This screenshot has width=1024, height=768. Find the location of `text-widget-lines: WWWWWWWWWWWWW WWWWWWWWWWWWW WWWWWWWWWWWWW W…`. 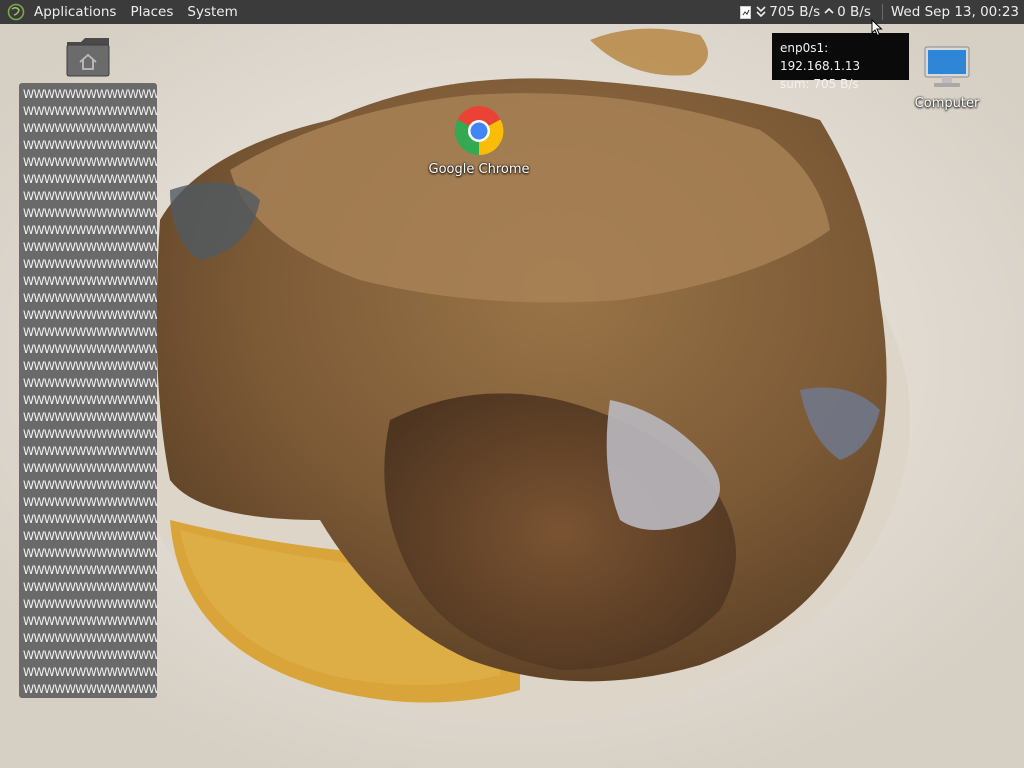

text-widget-lines: WWWWWWWWWWWWW WWWWWWWWWWWWW WWWWWWWWWWWWW W… is located at coordinates (90, 392).